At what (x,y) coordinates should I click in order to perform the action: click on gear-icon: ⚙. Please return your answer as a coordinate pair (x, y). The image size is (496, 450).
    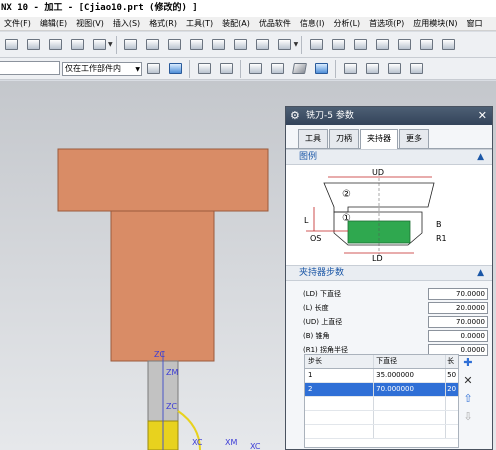
    Looking at the image, I should click on (295, 116).